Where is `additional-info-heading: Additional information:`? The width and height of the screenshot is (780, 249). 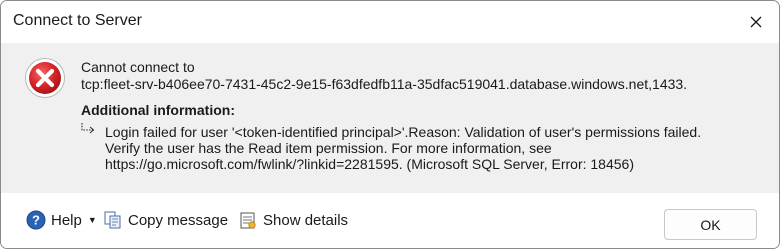 additional-info-heading: Additional information: is located at coordinates (158, 110).